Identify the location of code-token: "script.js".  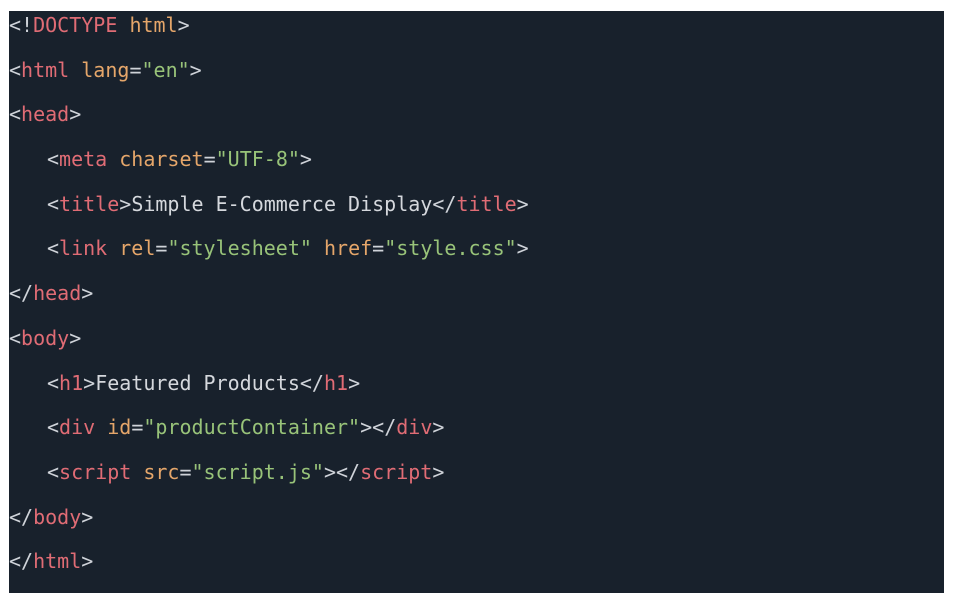
(257, 471).